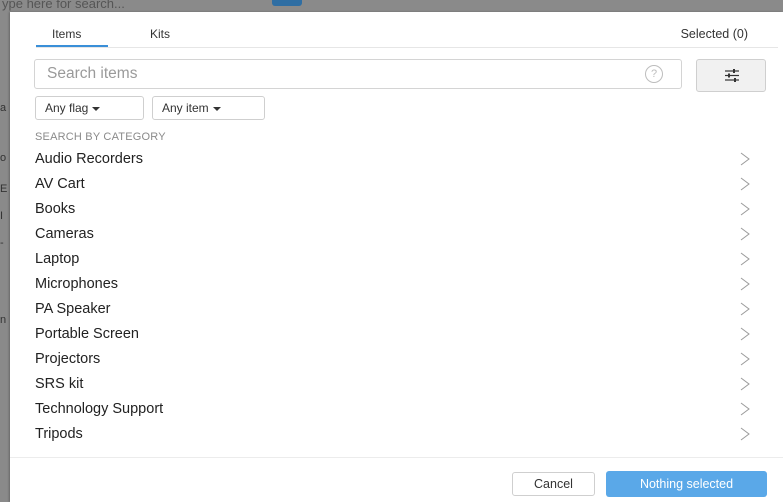 The width and height of the screenshot is (783, 502). What do you see at coordinates (77, 284) in the screenshot?
I see `category-label: Microphones` at bounding box center [77, 284].